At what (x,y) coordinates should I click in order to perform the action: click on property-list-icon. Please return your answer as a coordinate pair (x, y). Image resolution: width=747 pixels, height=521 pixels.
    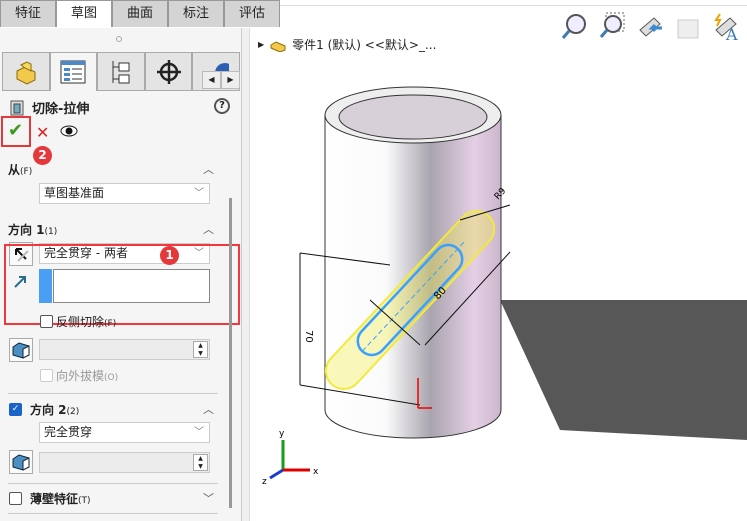
    Looking at the image, I should click on (73, 72).